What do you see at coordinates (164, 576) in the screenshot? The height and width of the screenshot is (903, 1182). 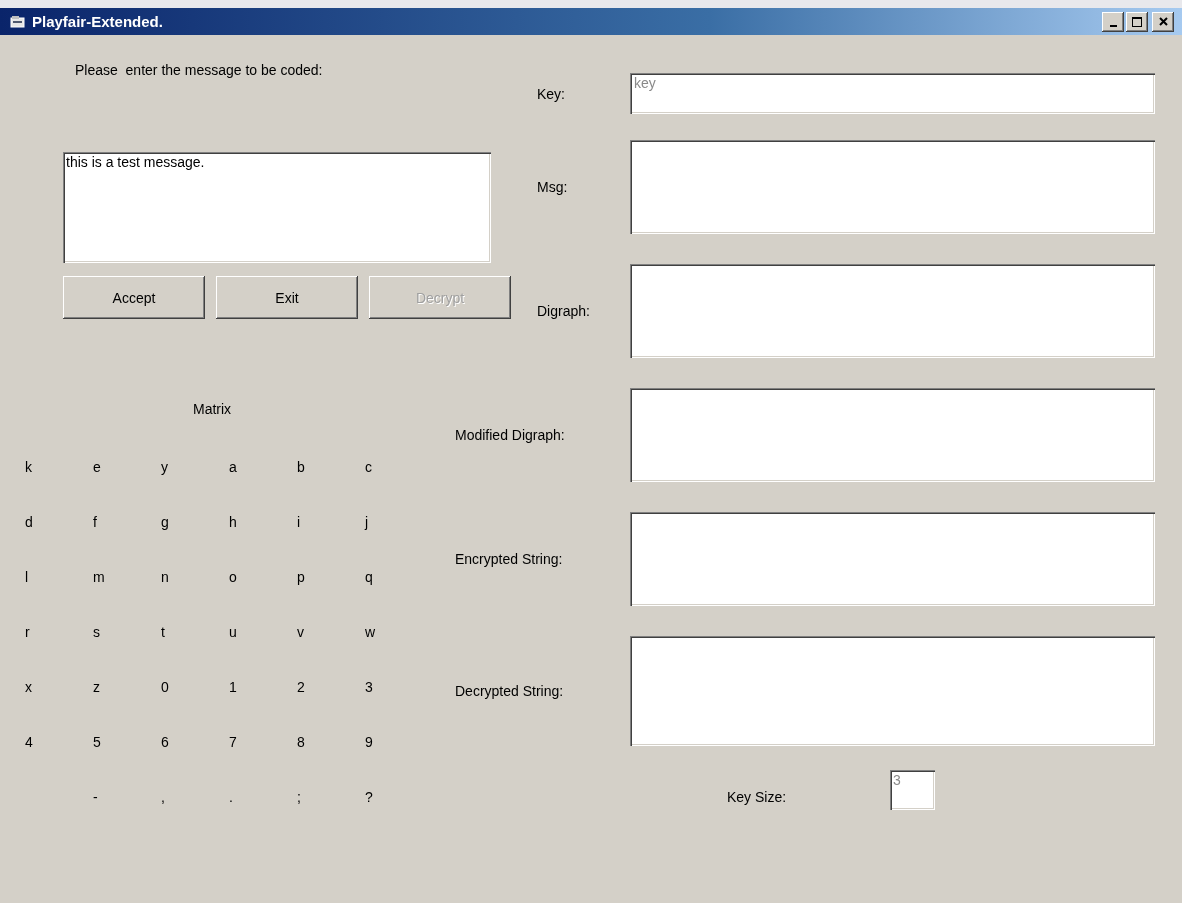 I see `matrix-cell-text: n` at bounding box center [164, 576].